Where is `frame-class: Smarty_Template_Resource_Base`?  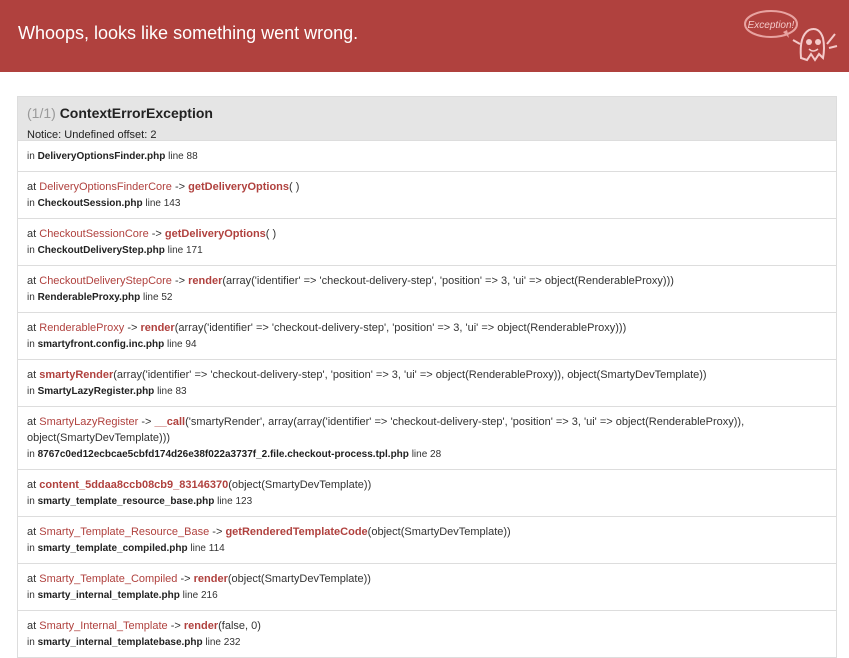 frame-class: Smarty_Template_Resource_Base is located at coordinates (124, 532).